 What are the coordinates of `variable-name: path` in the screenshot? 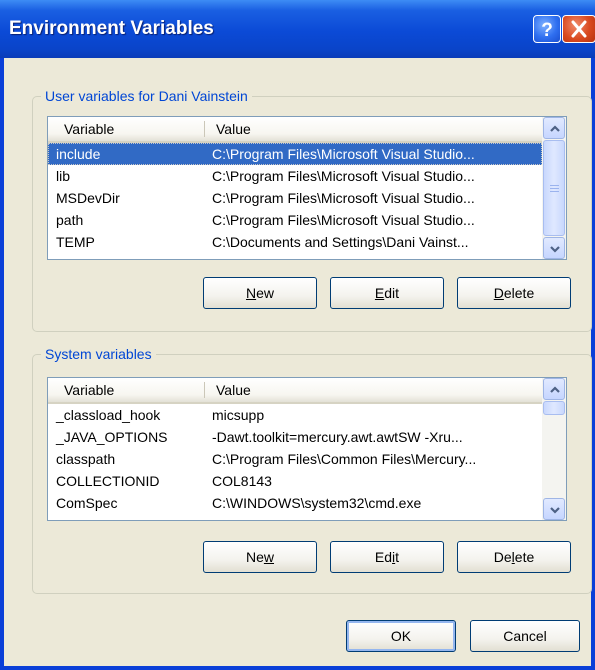 It's located at (70, 220).